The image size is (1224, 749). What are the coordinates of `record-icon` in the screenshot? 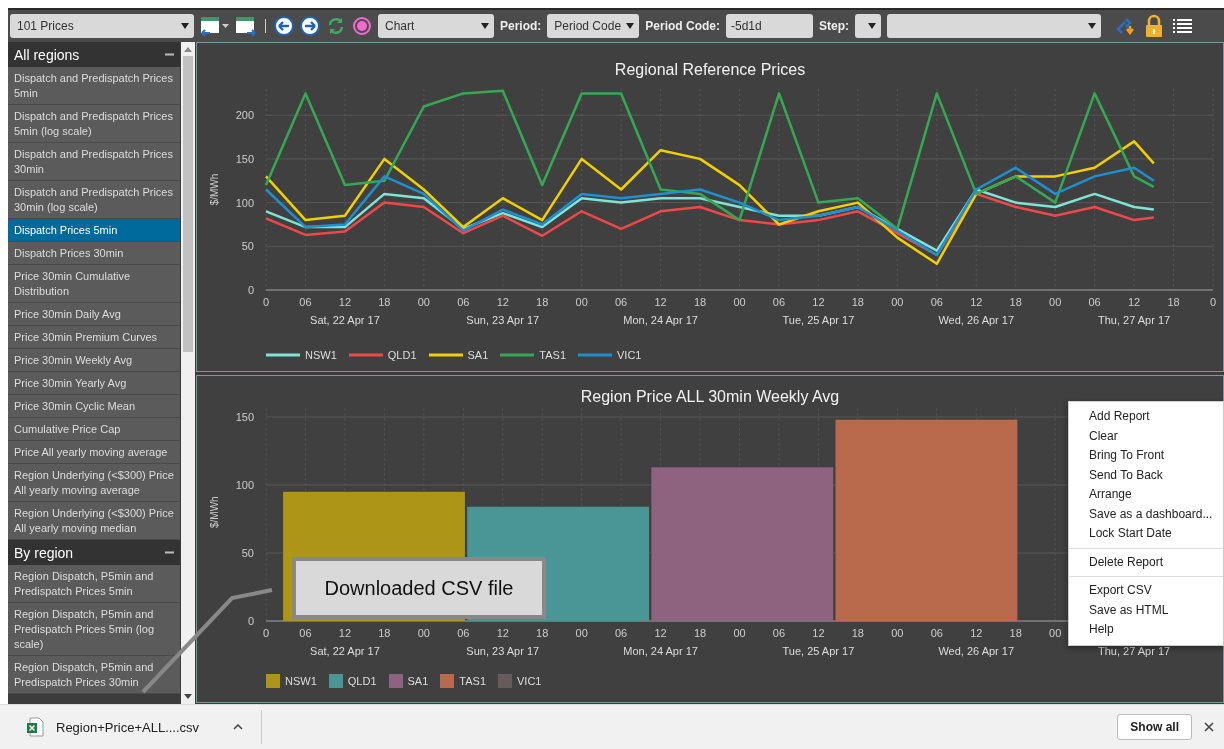 It's located at (362, 26).